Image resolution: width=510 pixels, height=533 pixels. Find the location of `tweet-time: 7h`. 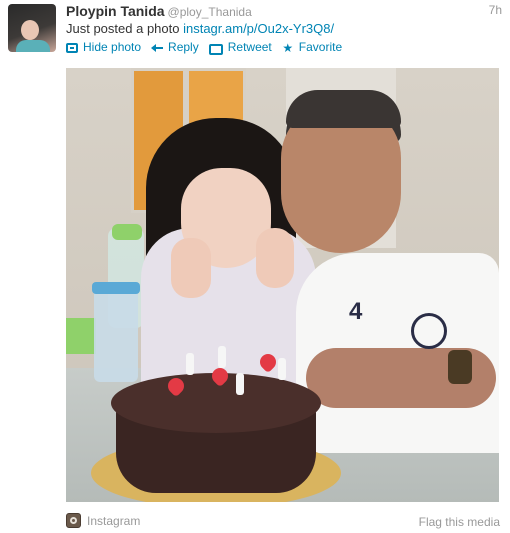

tweet-time: 7h is located at coordinates (495, 10).